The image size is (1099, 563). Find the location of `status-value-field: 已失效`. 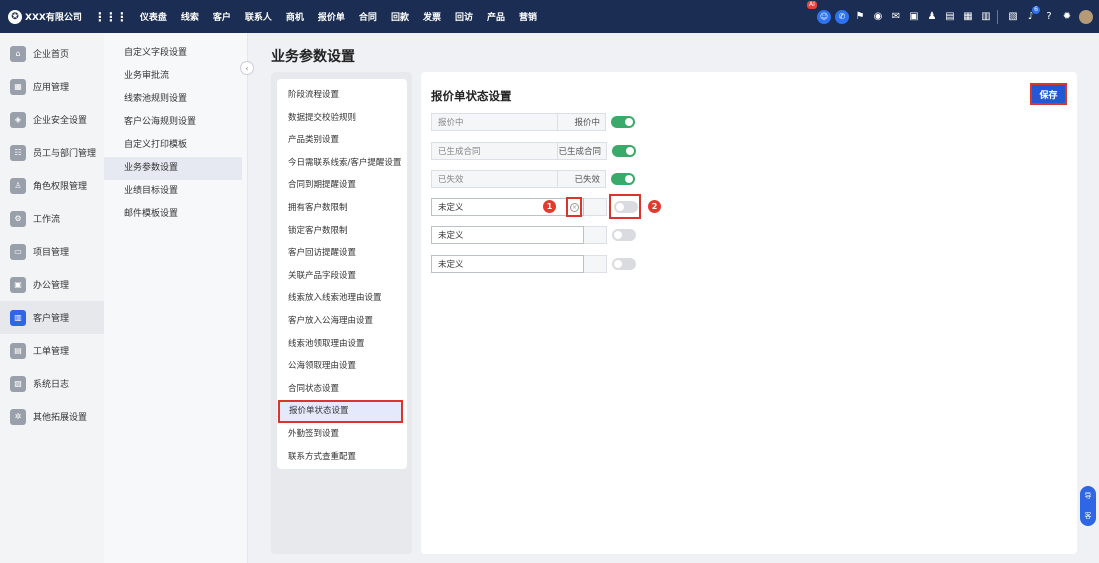

status-value-field: 已失效 is located at coordinates (494, 179).